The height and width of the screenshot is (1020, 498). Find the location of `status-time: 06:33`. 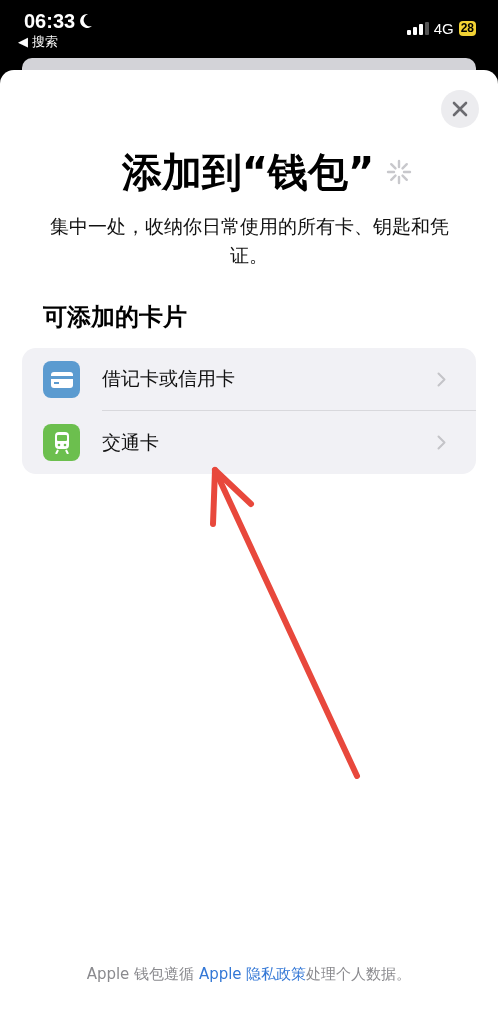

status-time: 06:33 is located at coordinates (50, 21).